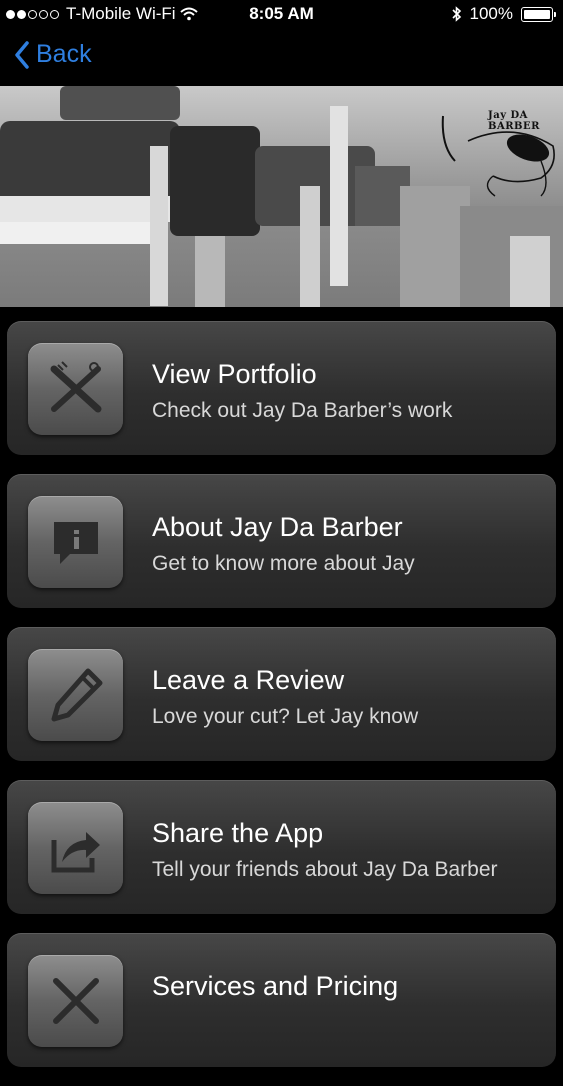 The image size is (563, 1086). I want to click on menu-item-subtitle: Love your cut? Let Jay know, so click(285, 716).